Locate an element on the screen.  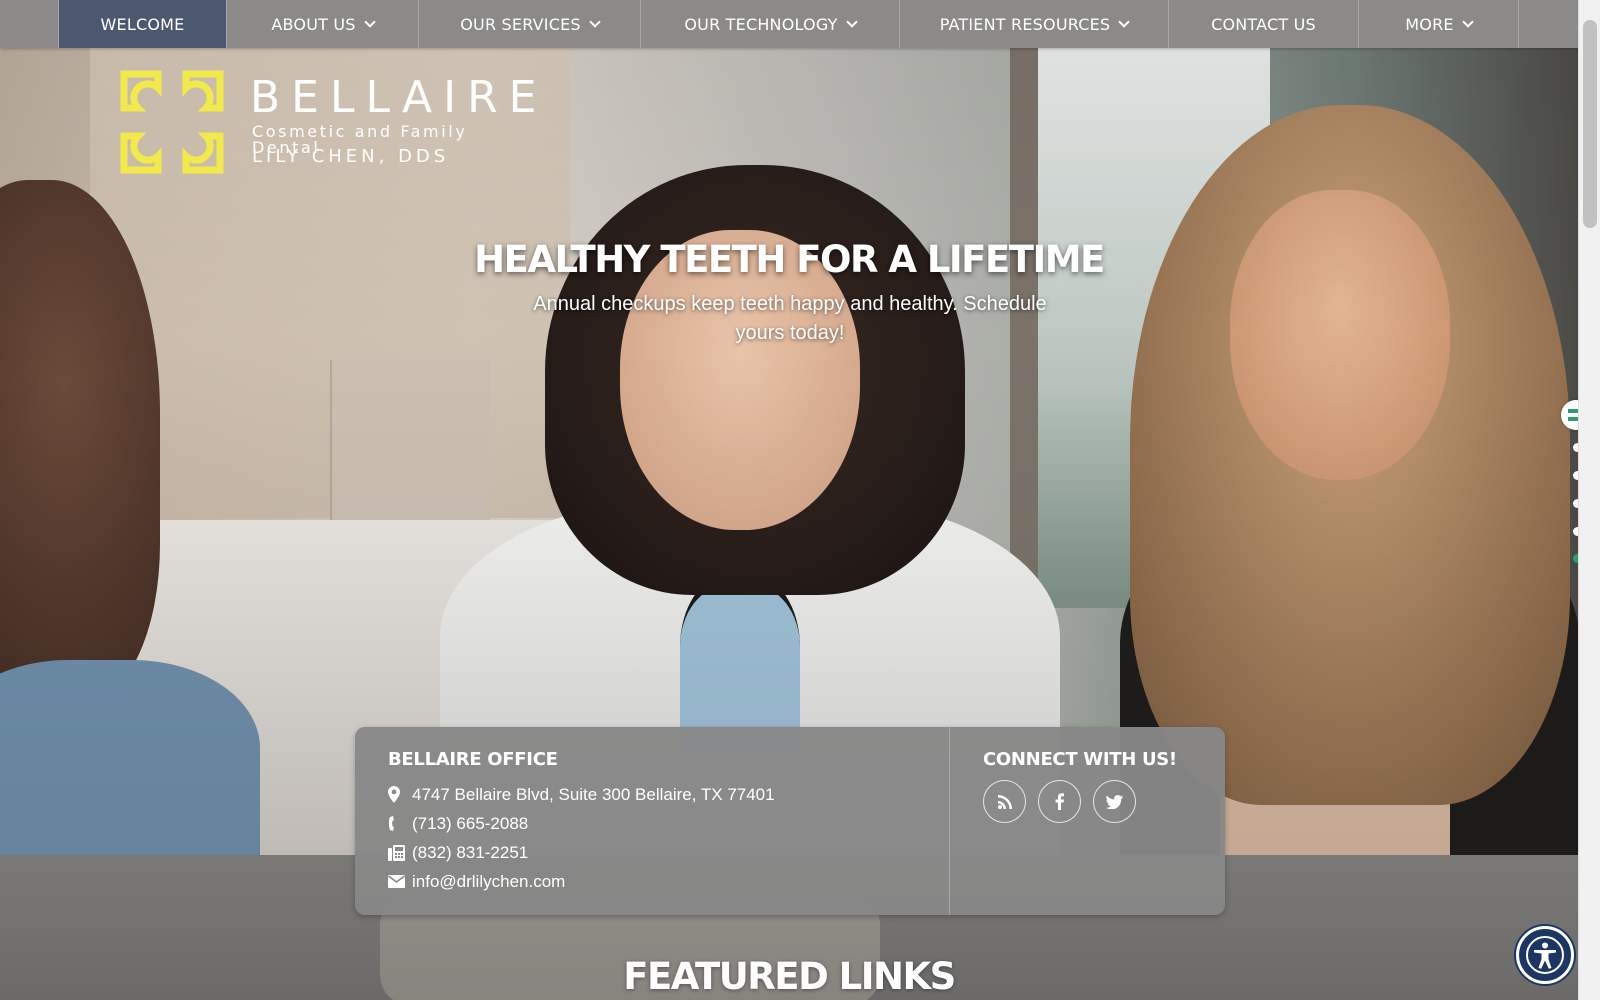
featured-links-heading: FEATURED LINKS is located at coordinates (789, 976).